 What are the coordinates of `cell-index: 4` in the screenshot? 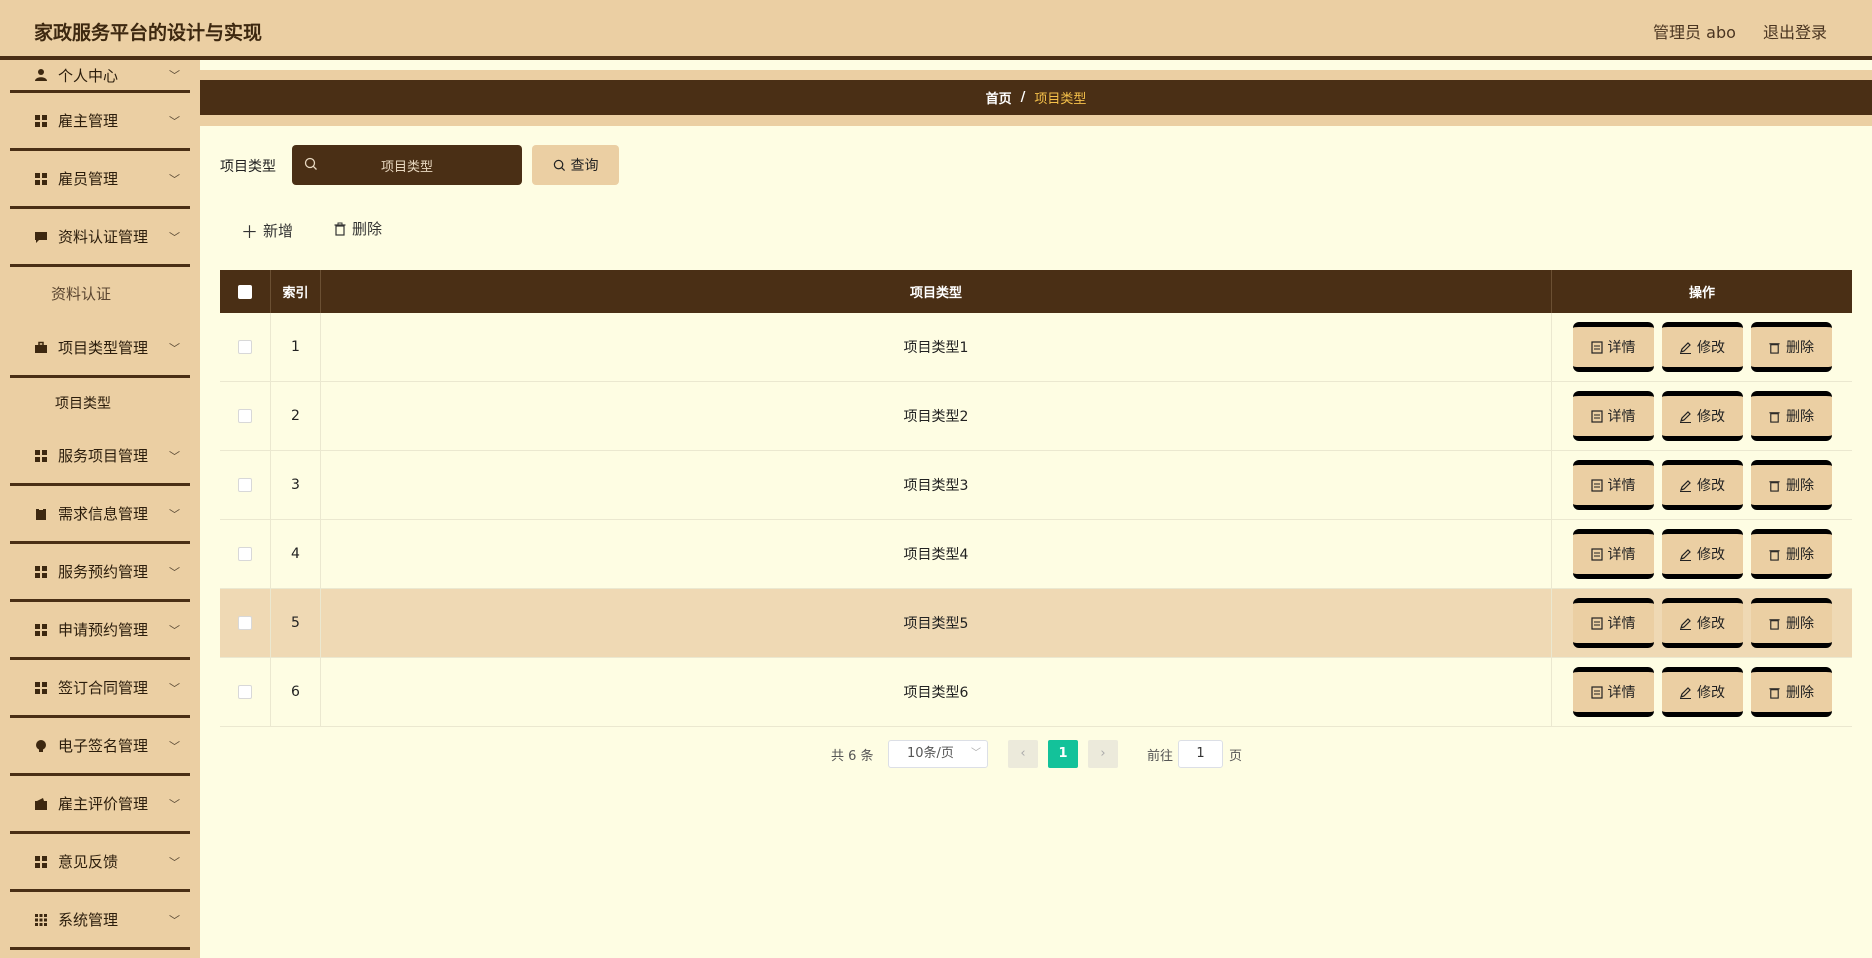 It's located at (296, 554).